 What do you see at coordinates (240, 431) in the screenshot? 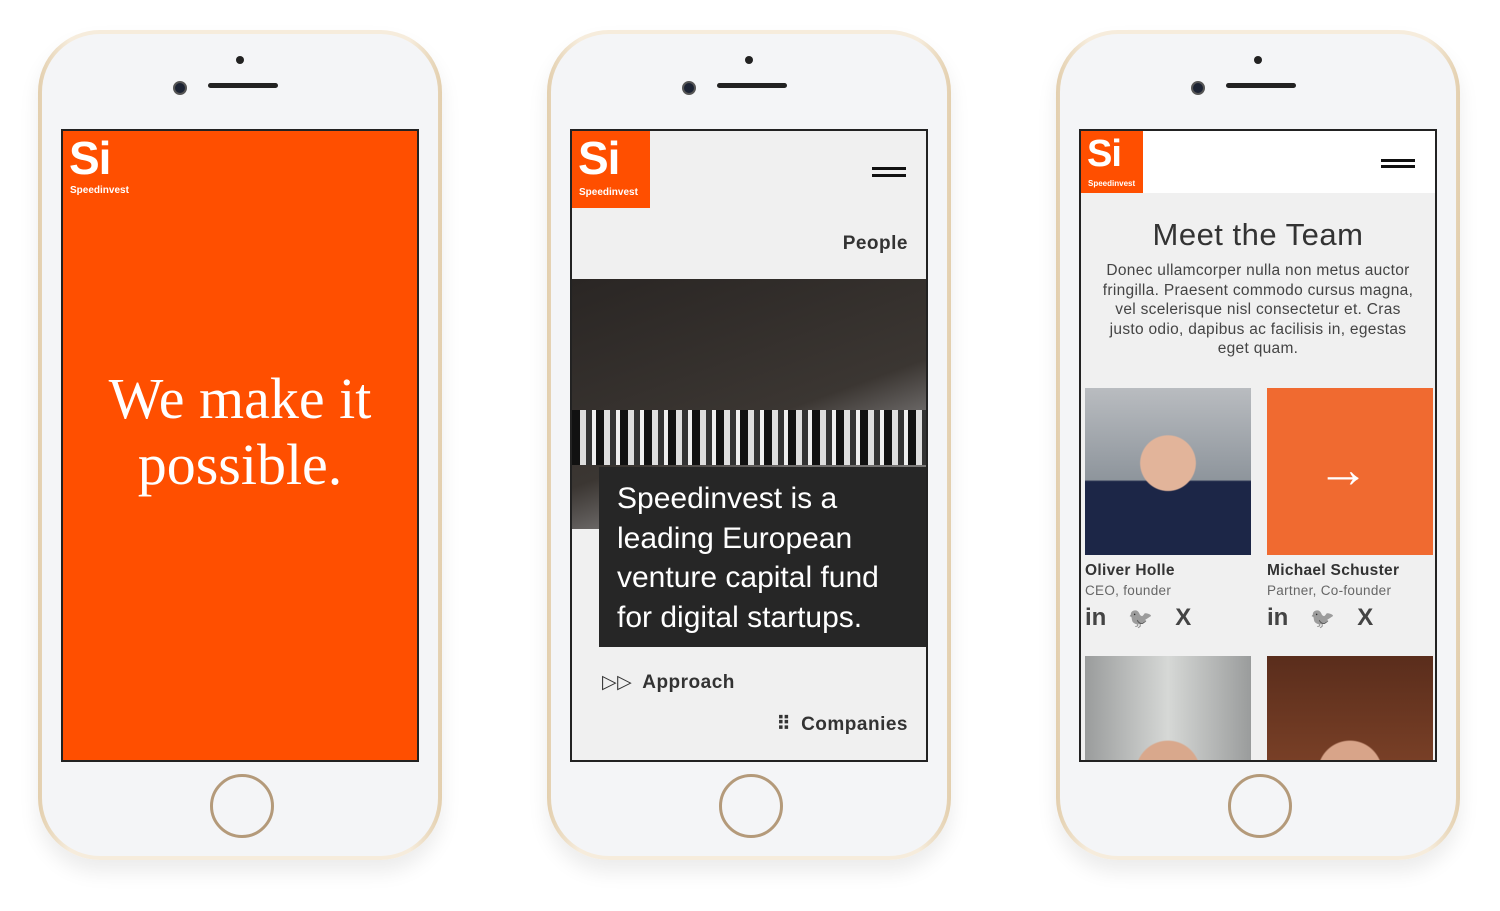
I see `headline: We make it possible.` at bounding box center [240, 431].